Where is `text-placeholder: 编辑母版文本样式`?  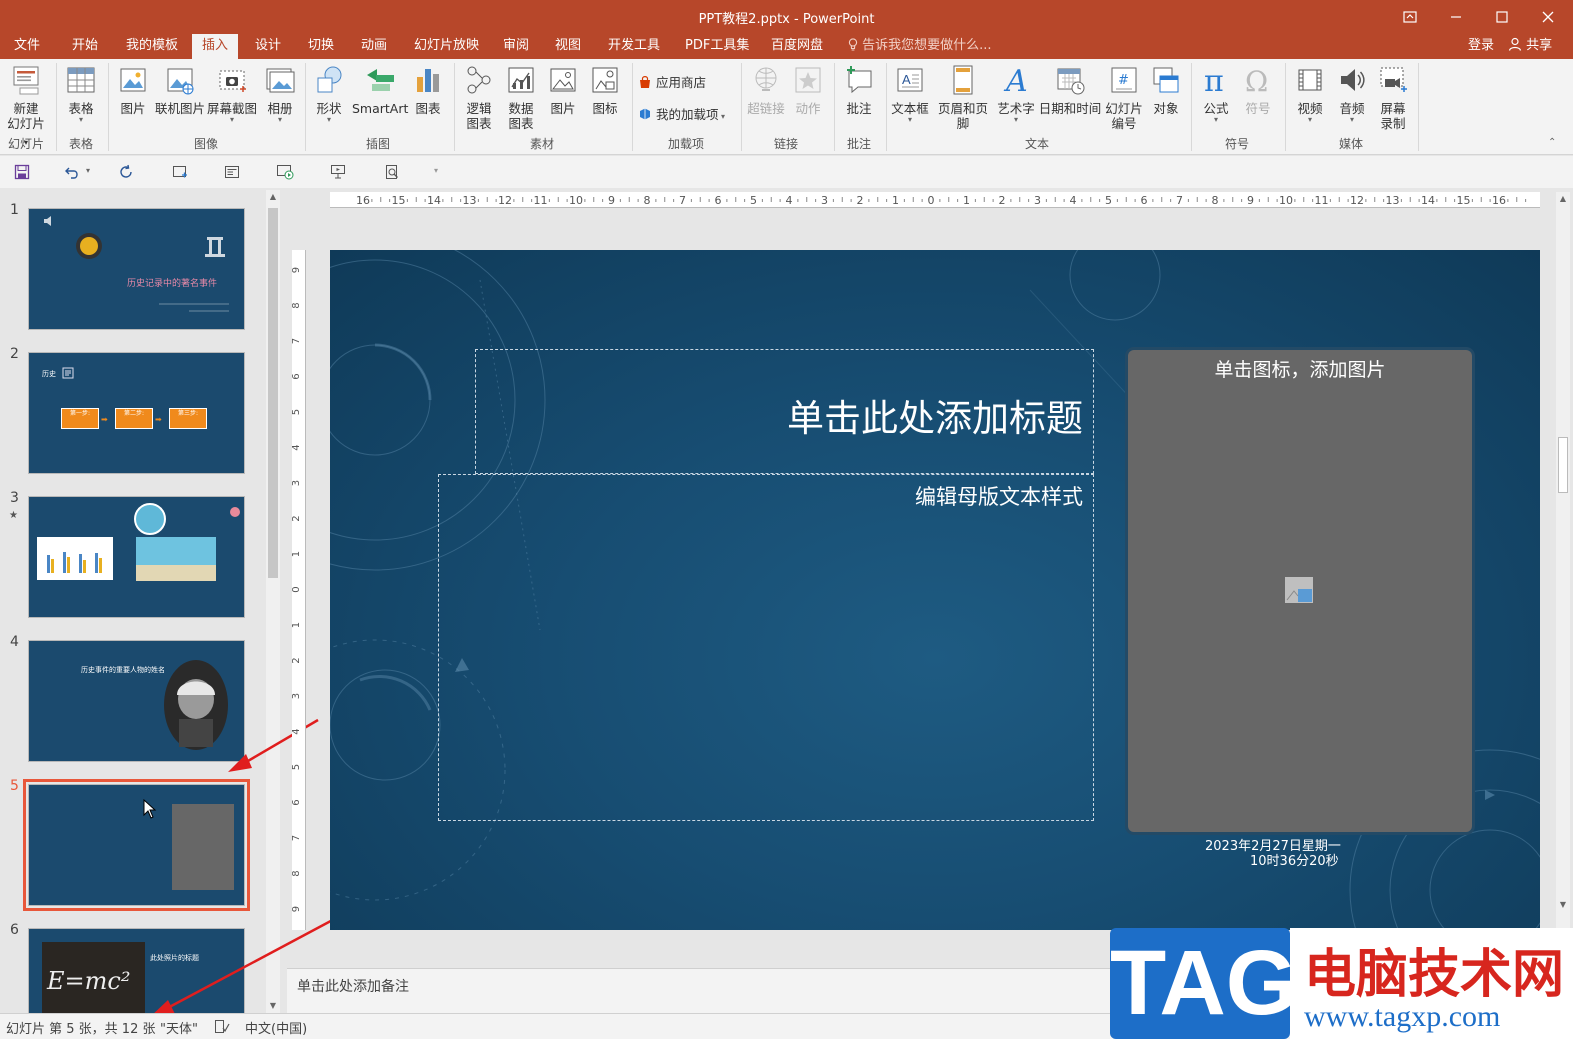 text-placeholder: 编辑母版文本样式 is located at coordinates (766, 647).